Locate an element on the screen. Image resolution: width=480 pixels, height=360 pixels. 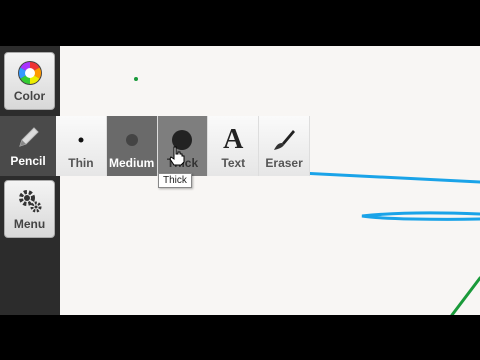
toolbar-sidebar: Color Pencil Menu is located at coordinates (30, 180).